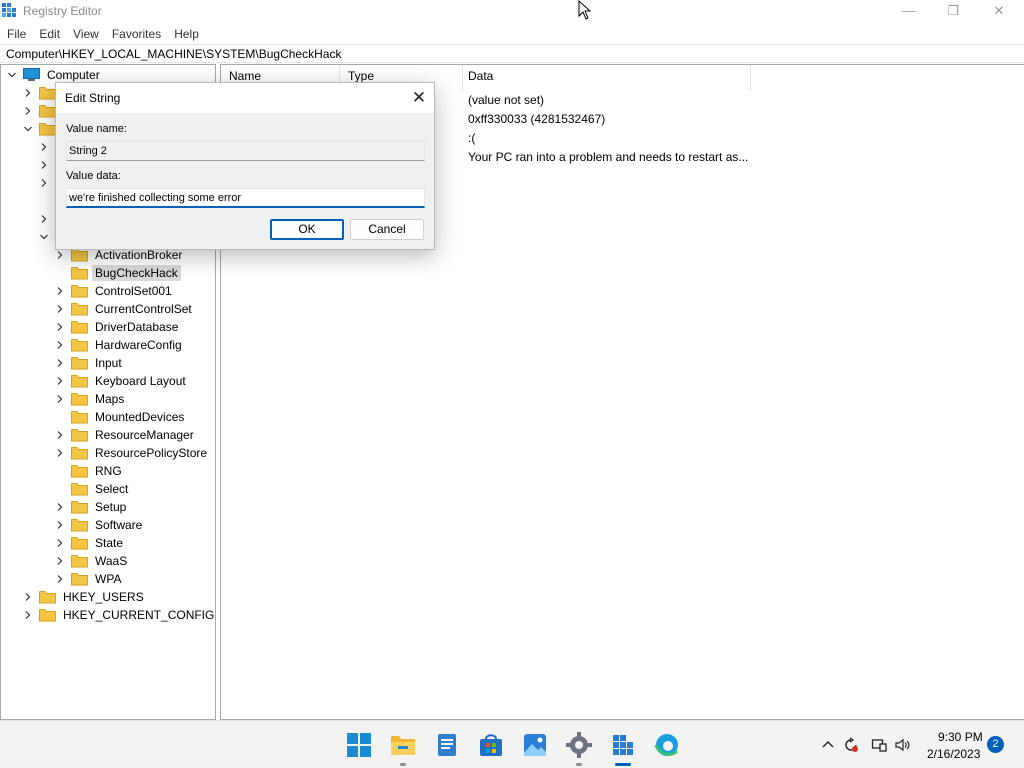 The image size is (1024, 768). Describe the element at coordinates (960, 737) in the screenshot. I see `clock-time: 9:30 PM` at that location.